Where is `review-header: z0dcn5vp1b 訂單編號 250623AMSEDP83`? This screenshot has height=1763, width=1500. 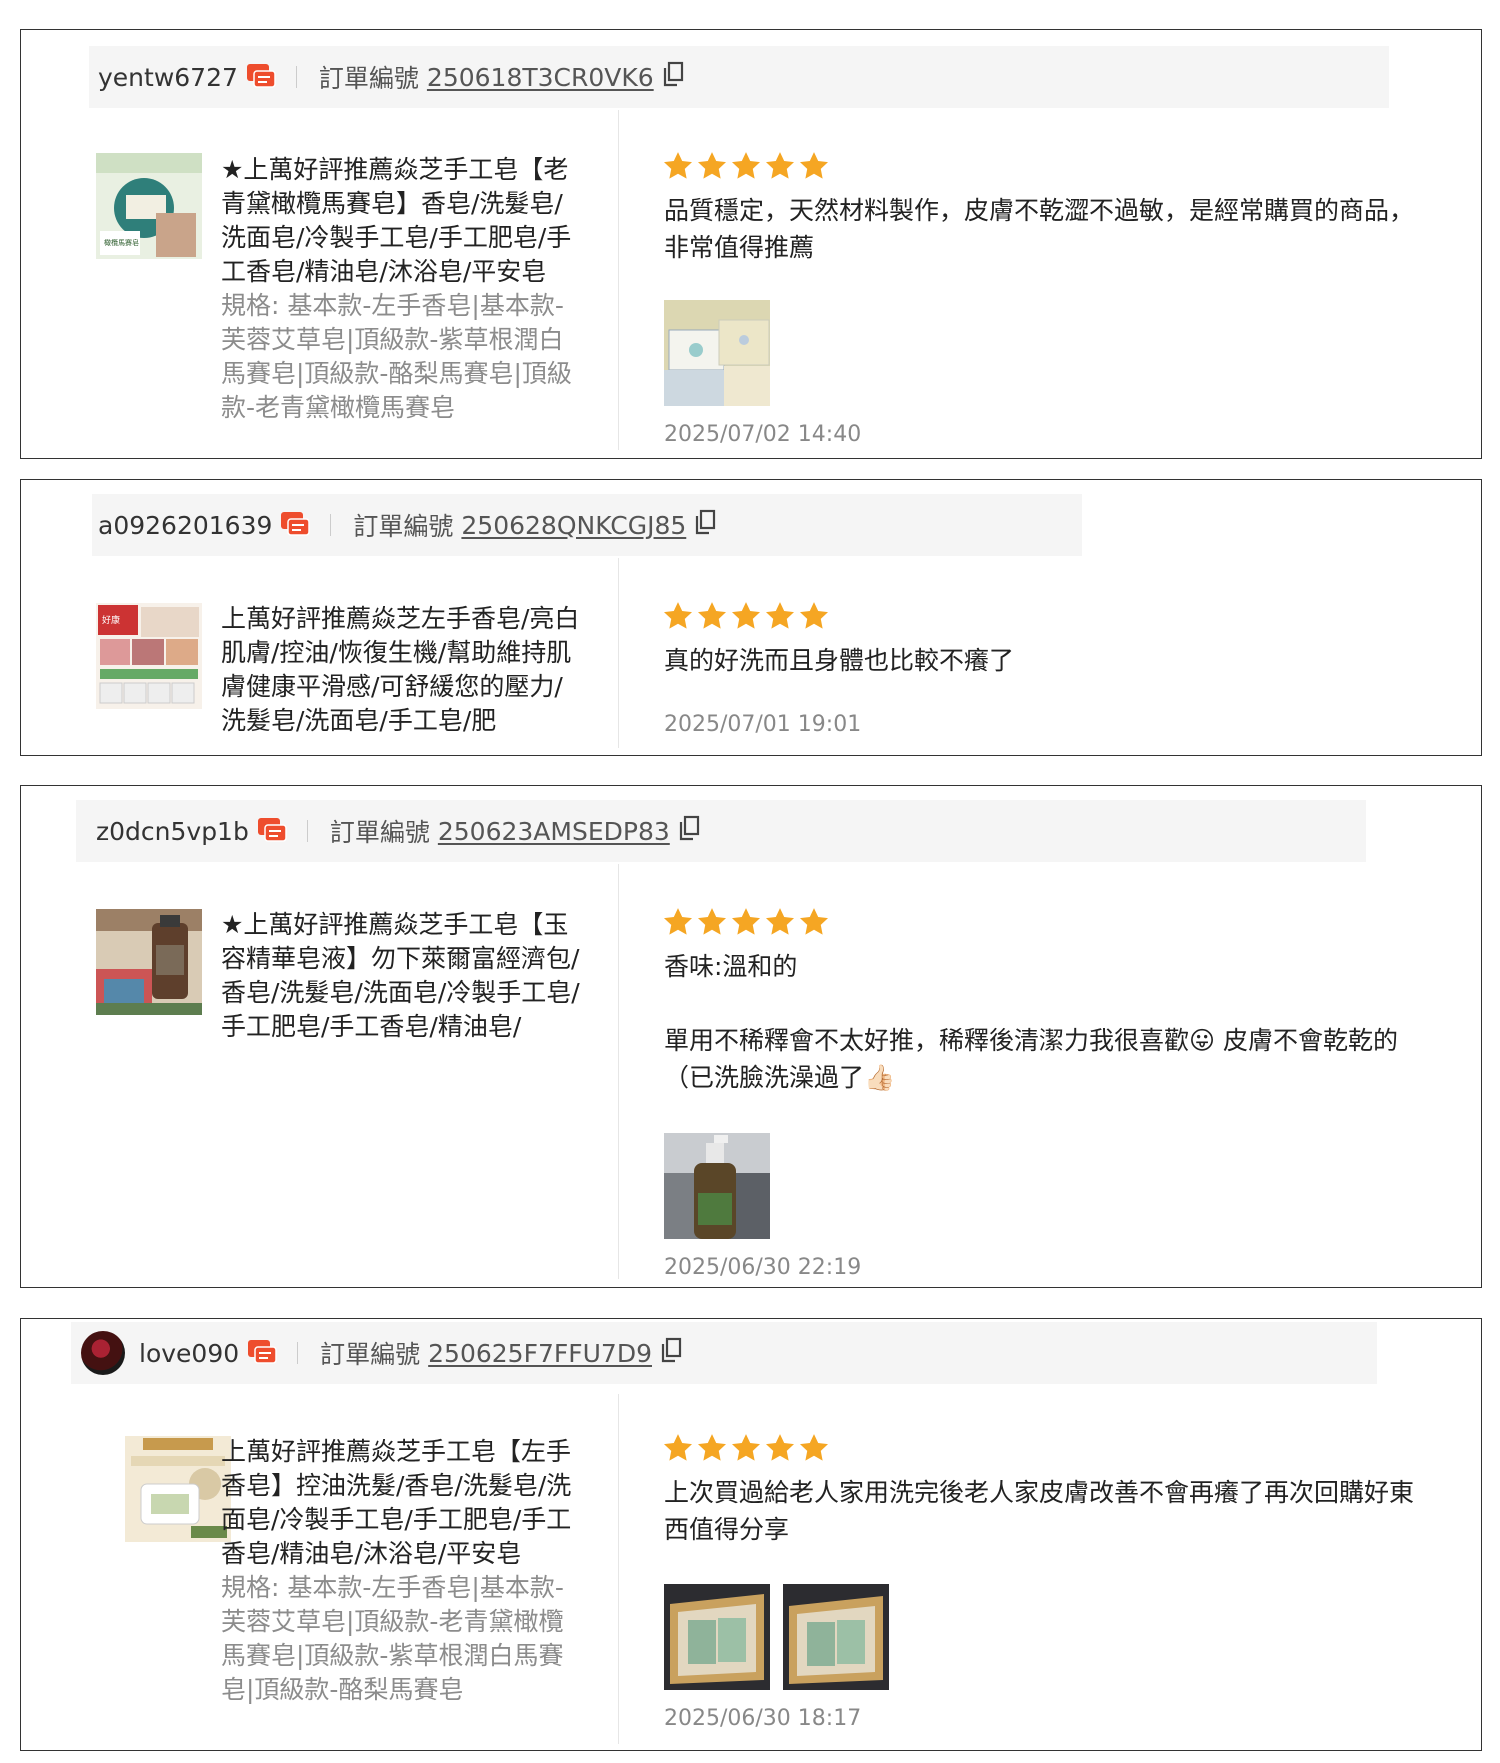 review-header: z0dcn5vp1b 訂單編號 250623AMSEDP83 is located at coordinates (721, 831).